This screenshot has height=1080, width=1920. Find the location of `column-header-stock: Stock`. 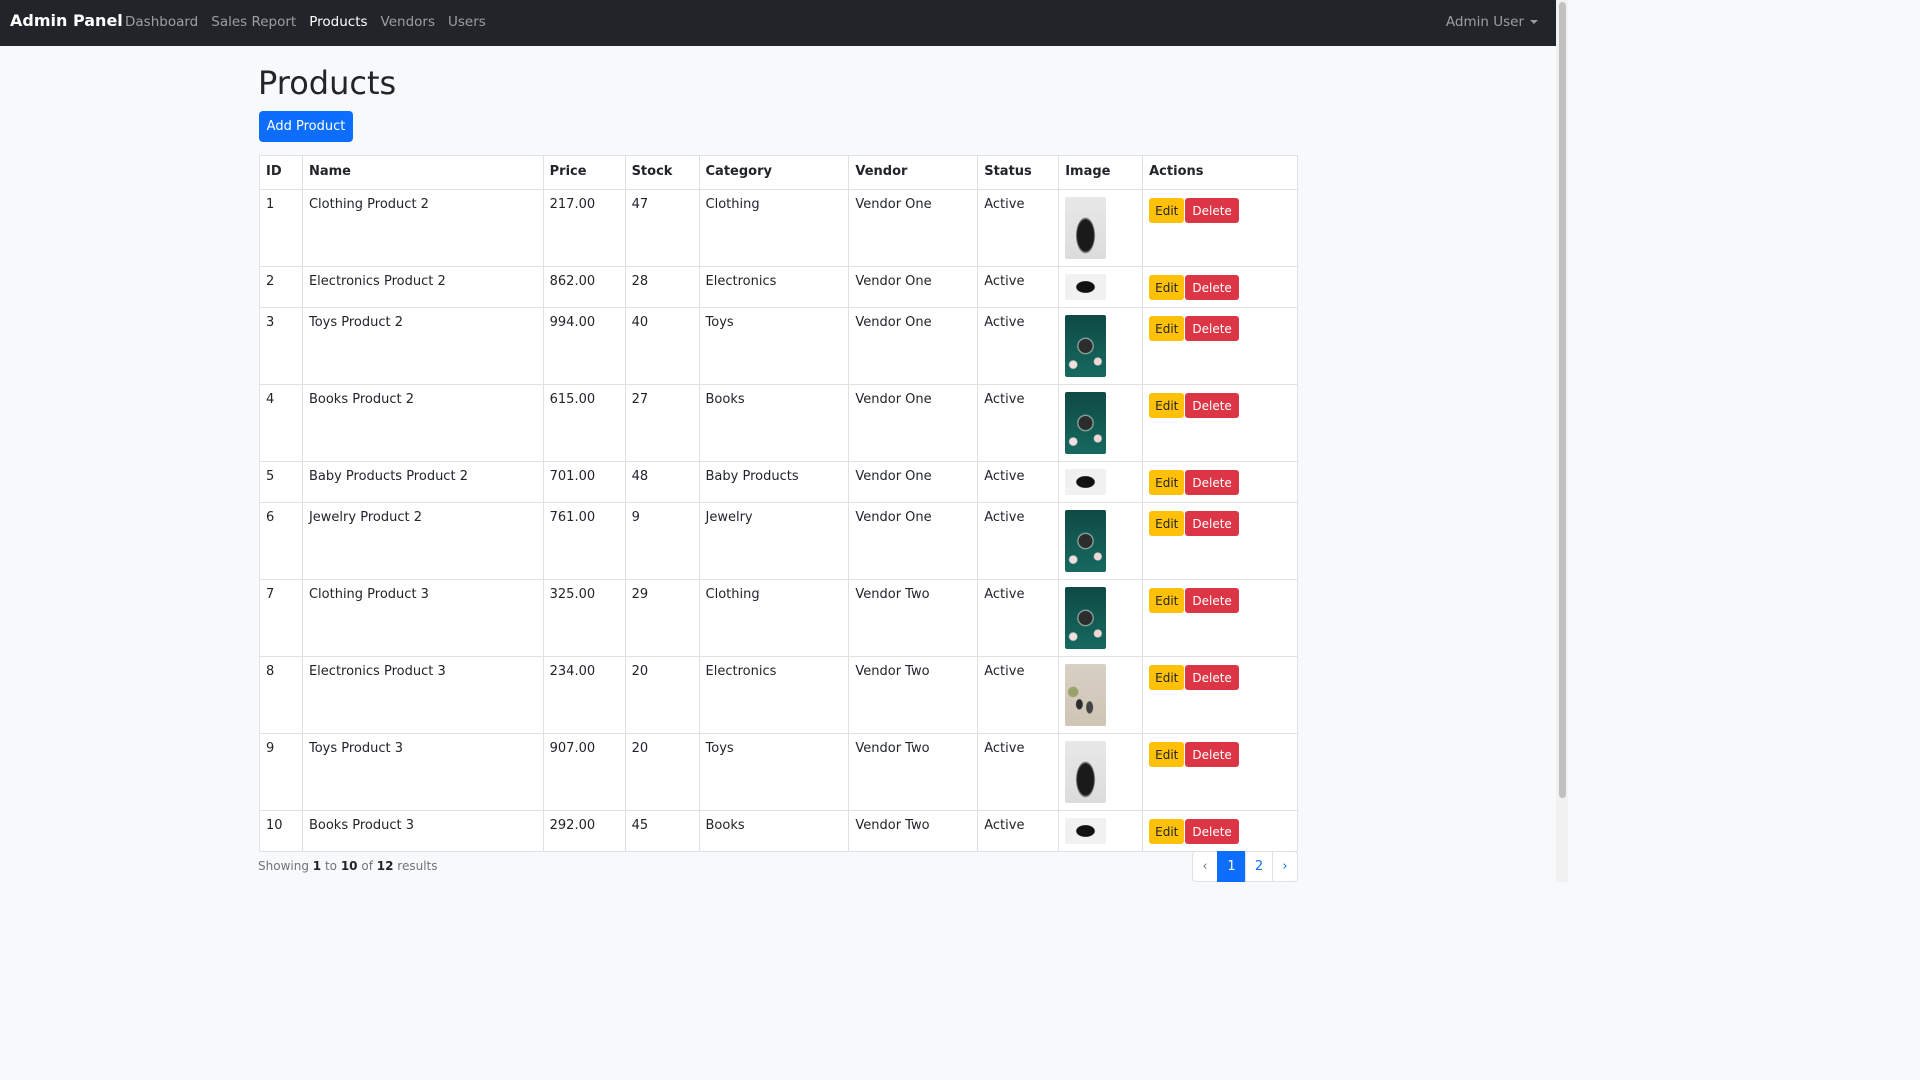

column-header-stock: Stock is located at coordinates (662, 172).